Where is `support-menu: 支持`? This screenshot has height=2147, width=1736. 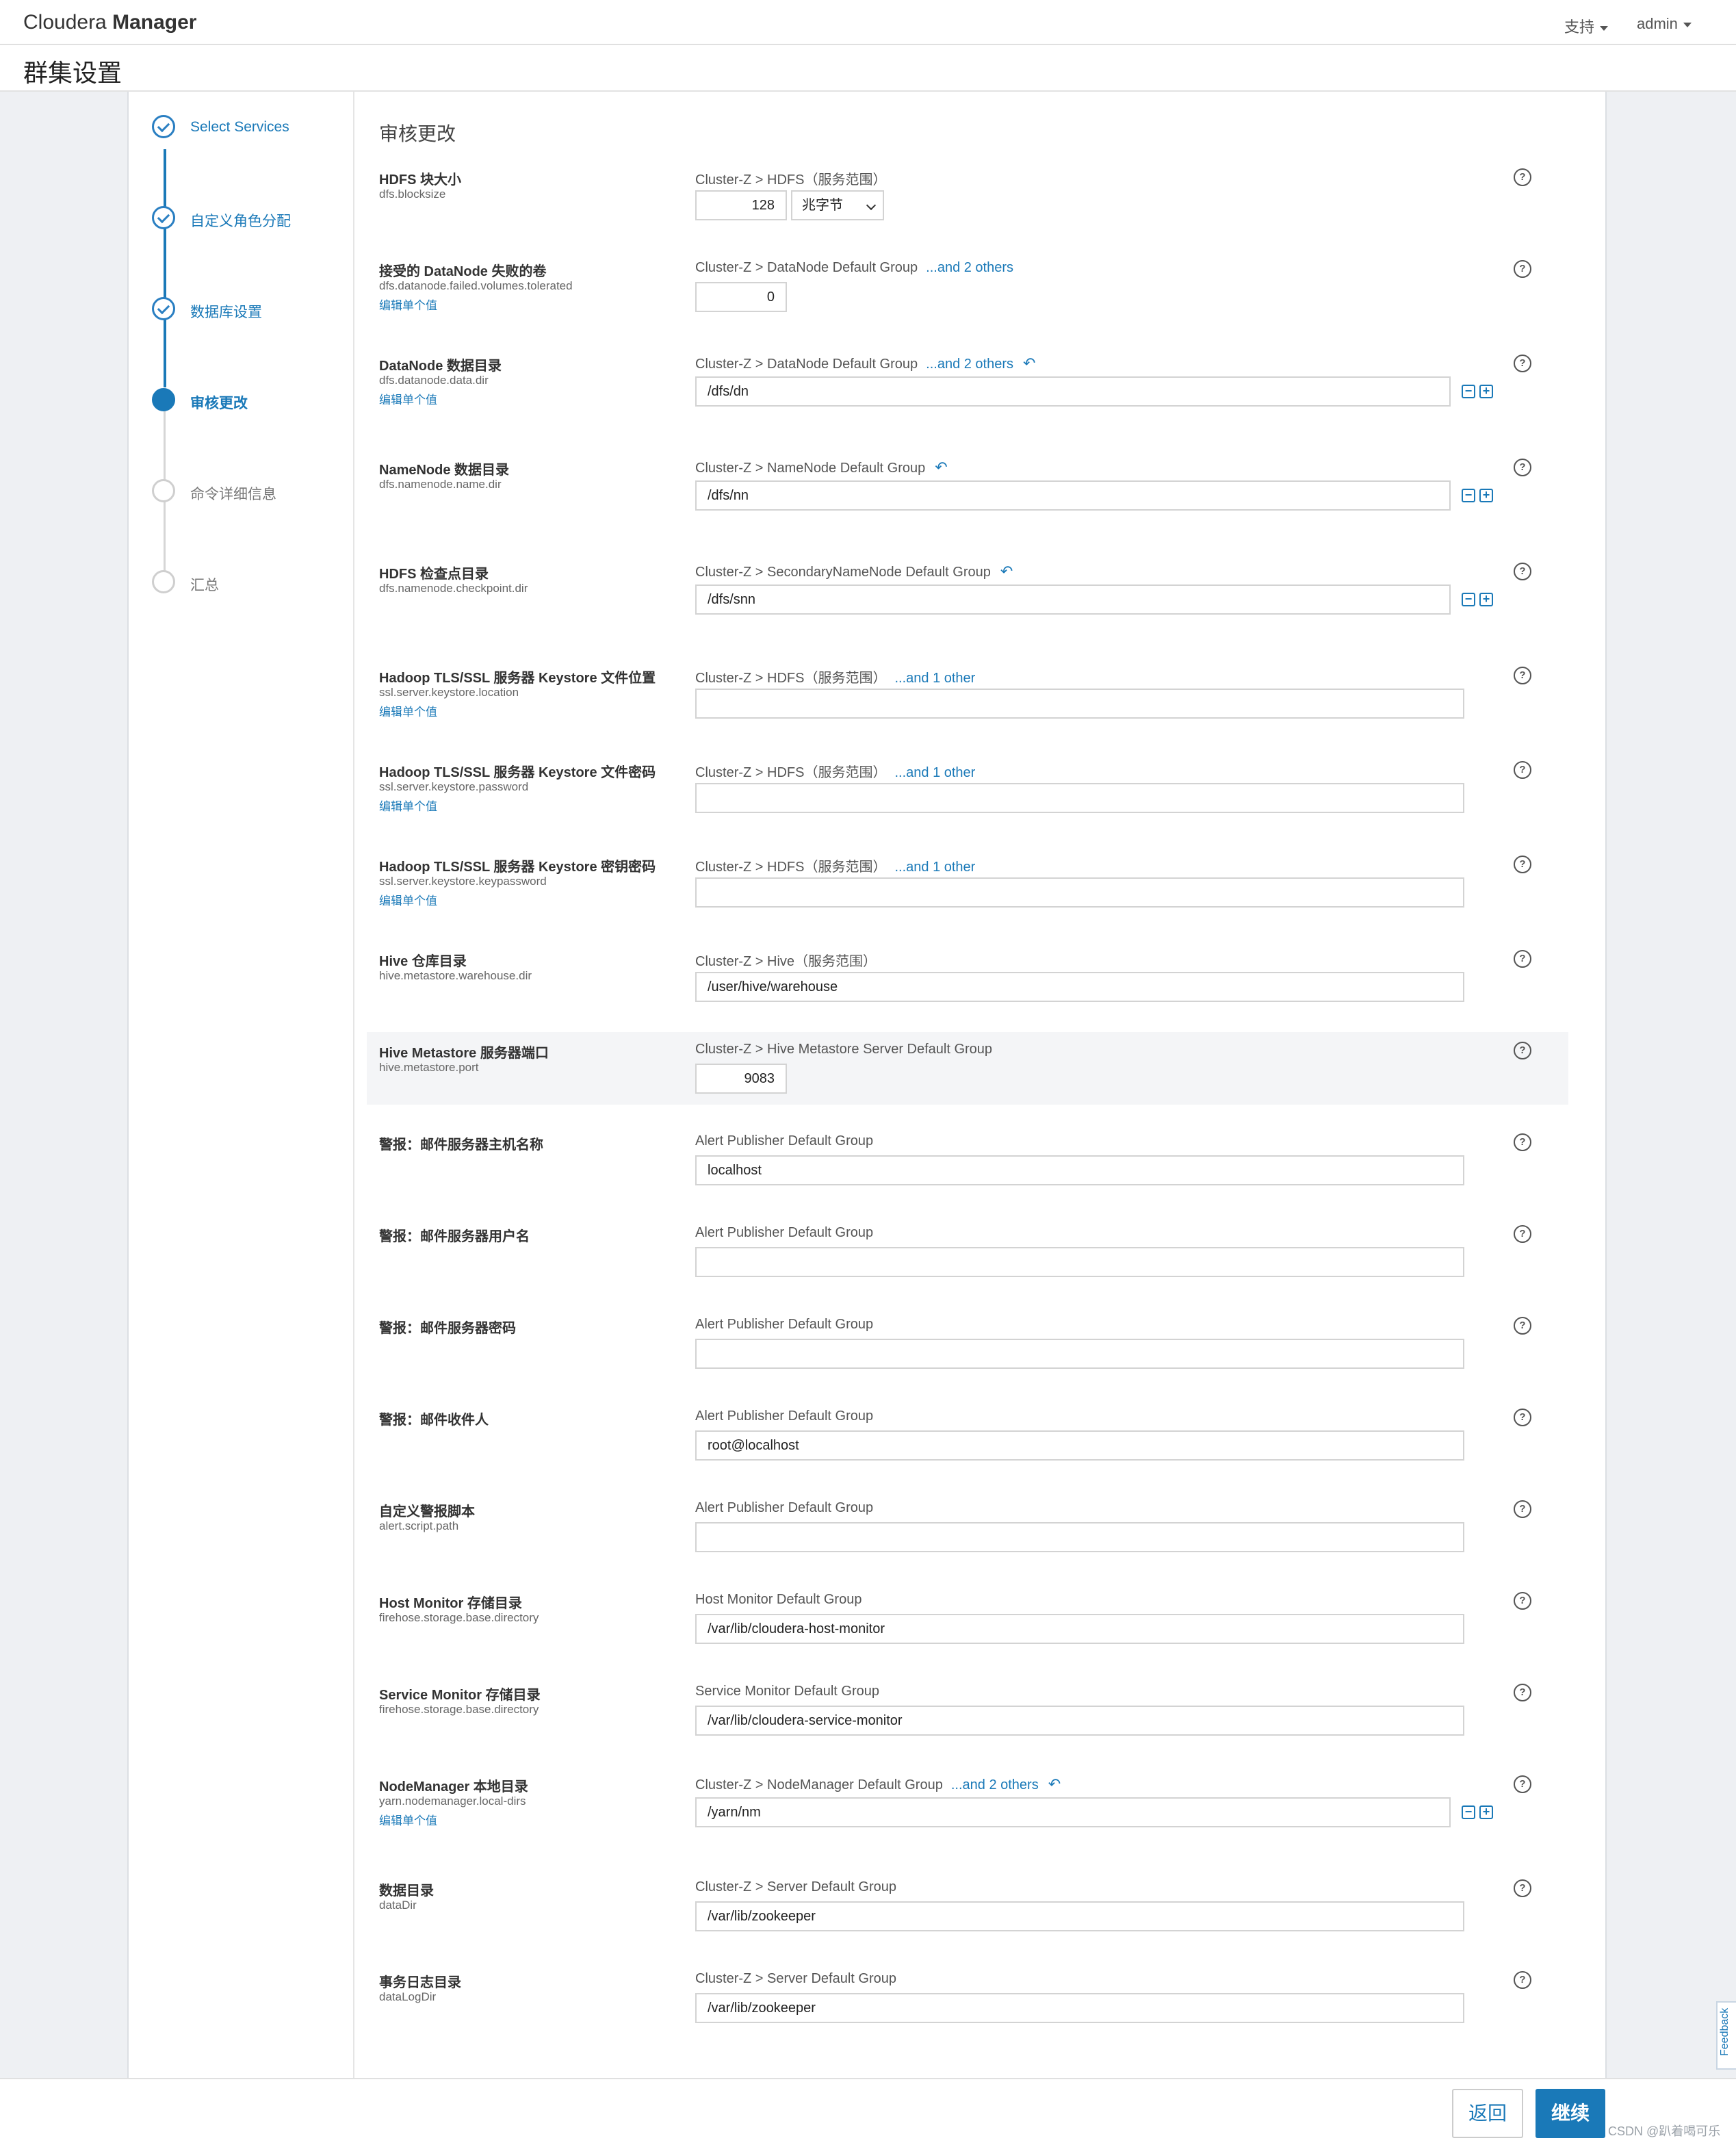 support-menu: 支持 is located at coordinates (1586, 26).